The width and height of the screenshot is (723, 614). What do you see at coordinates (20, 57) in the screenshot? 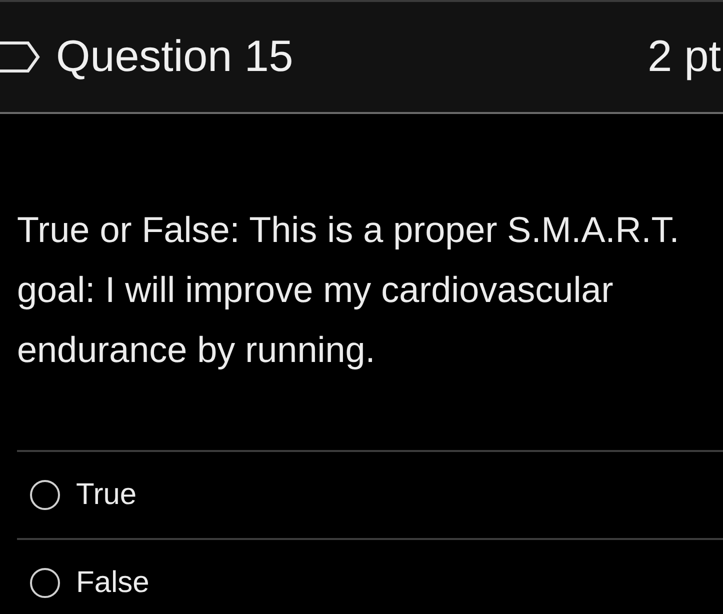
I see `flag-icon` at bounding box center [20, 57].